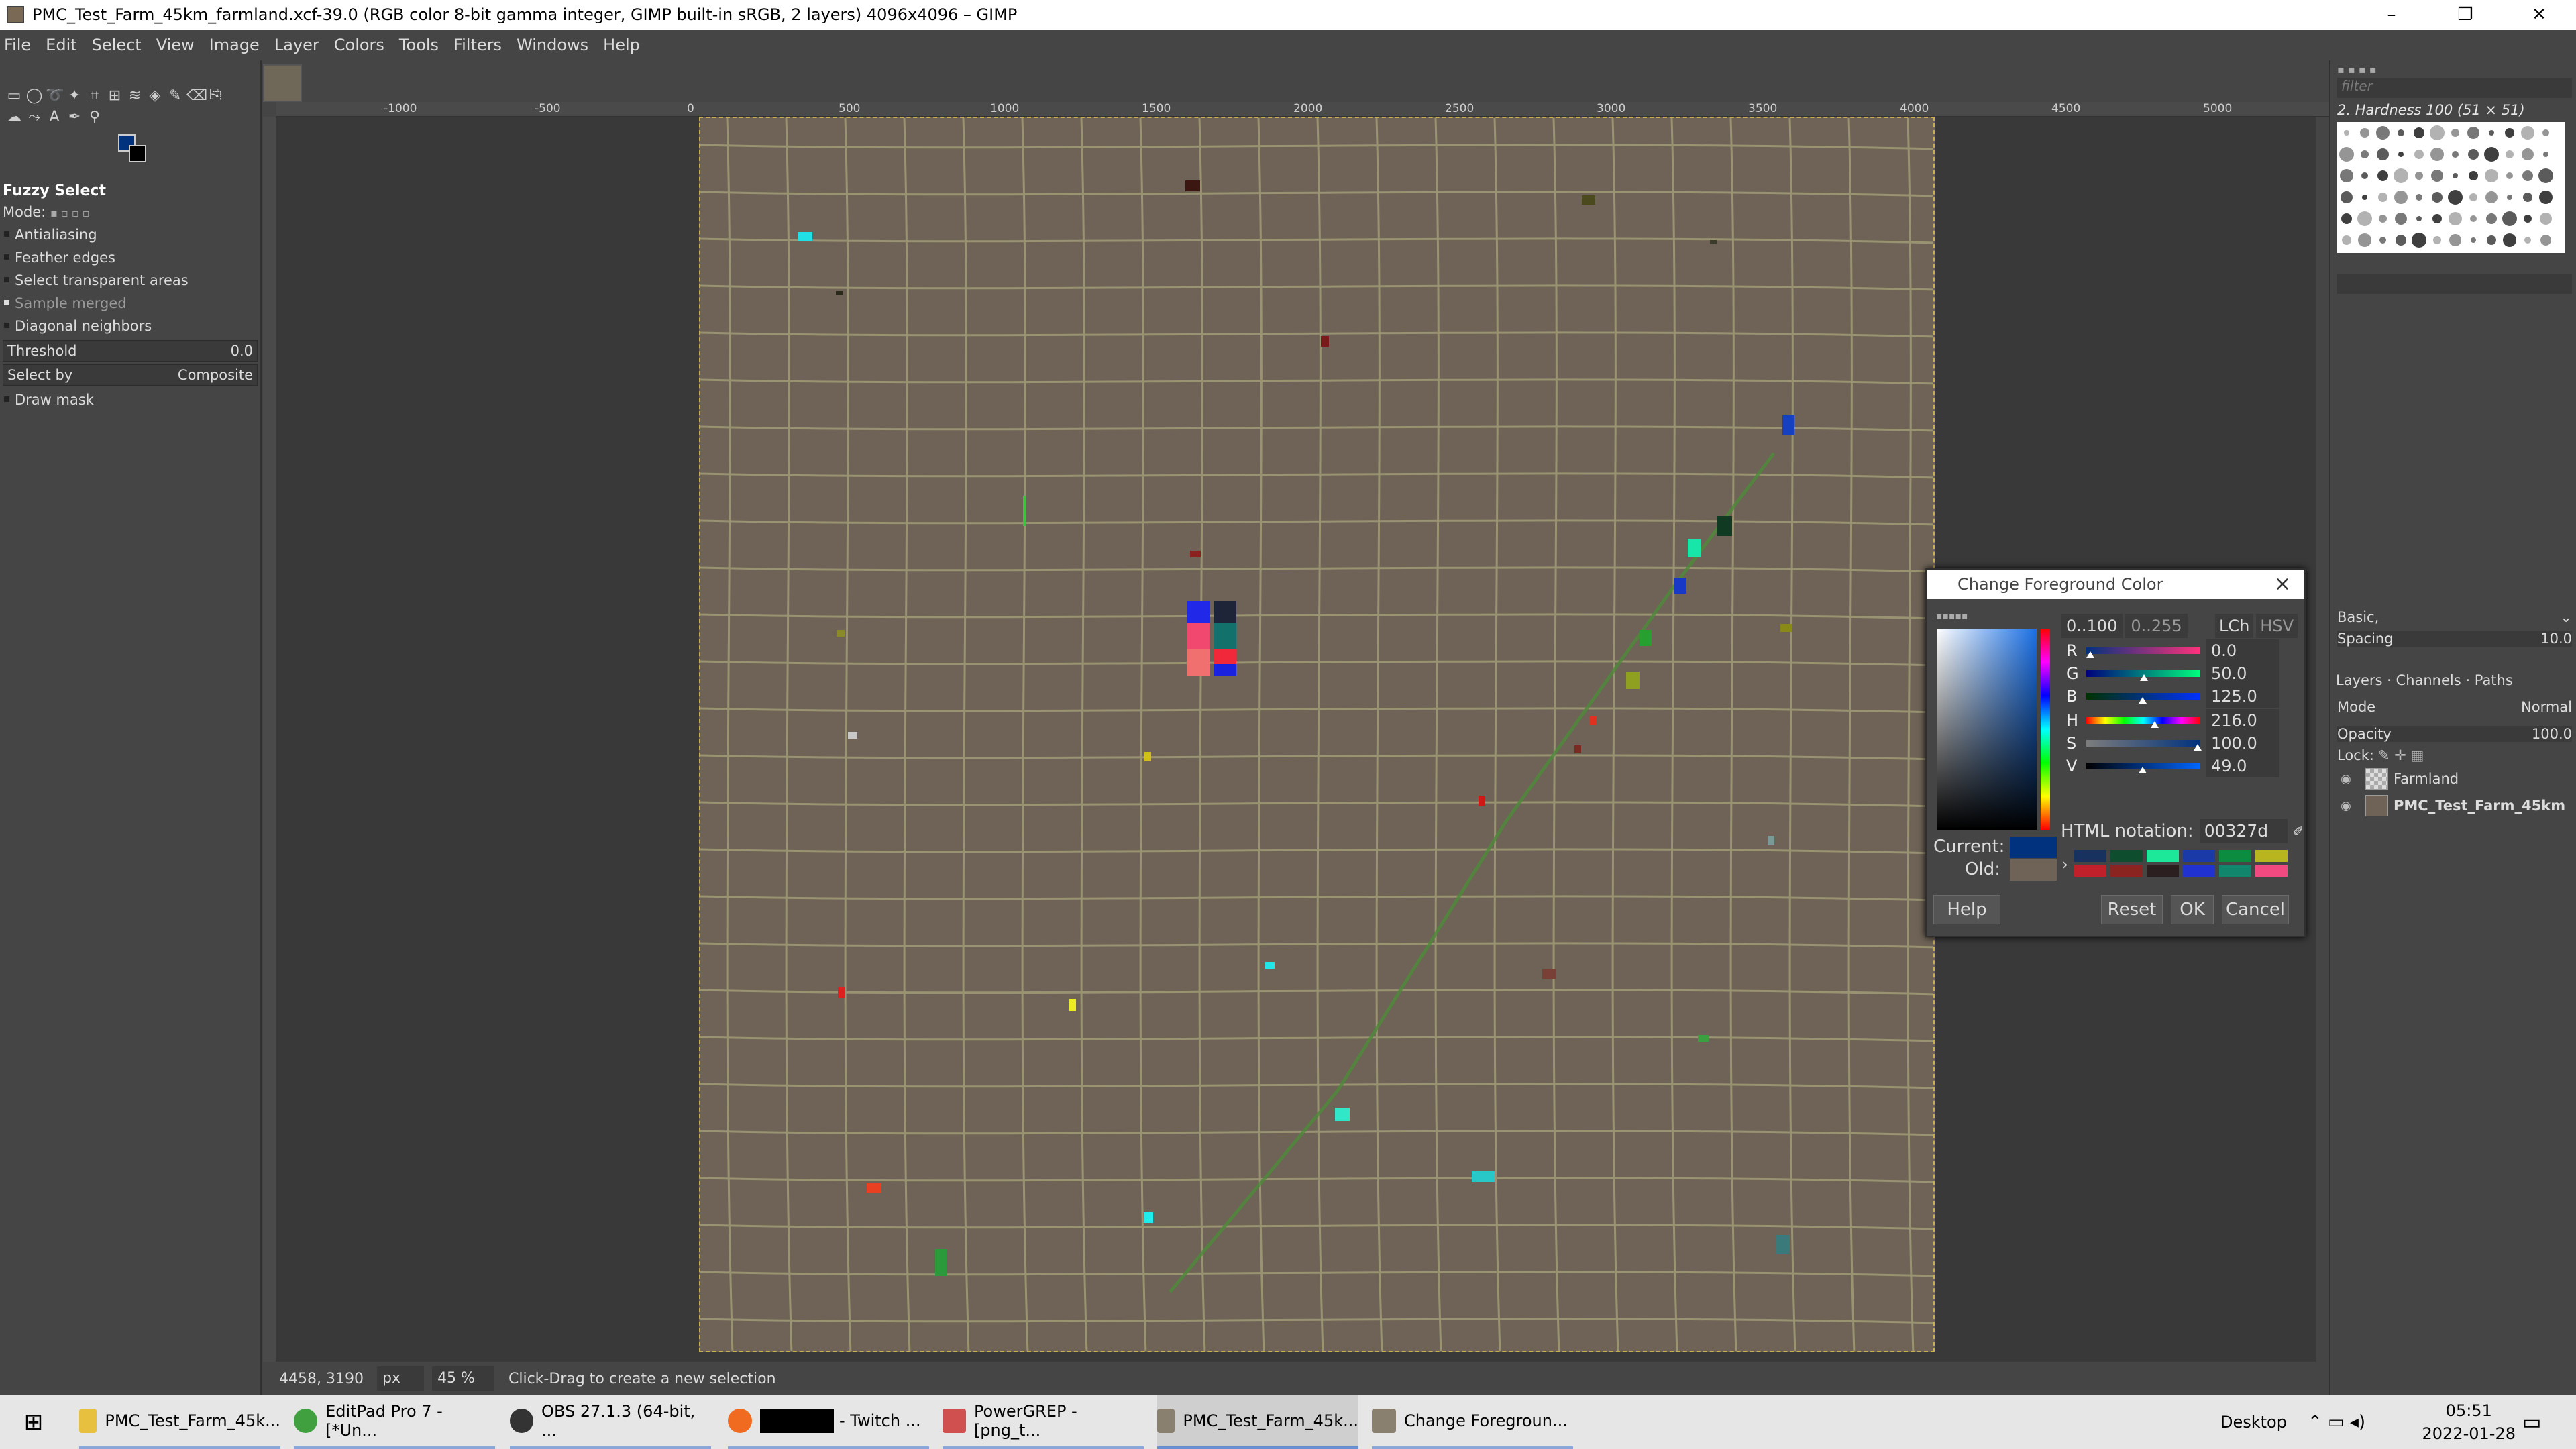  I want to click on desktop-toolbar: Desktop, so click(2253, 1422).